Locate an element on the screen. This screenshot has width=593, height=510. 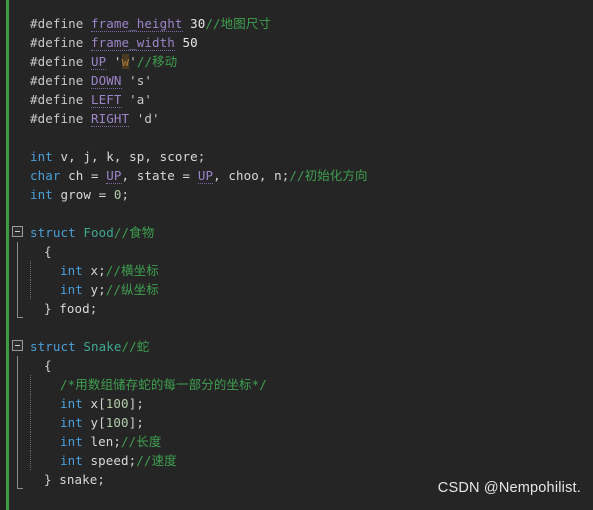
code-token-cmt: //初始化方向 is located at coordinates (328, 175).